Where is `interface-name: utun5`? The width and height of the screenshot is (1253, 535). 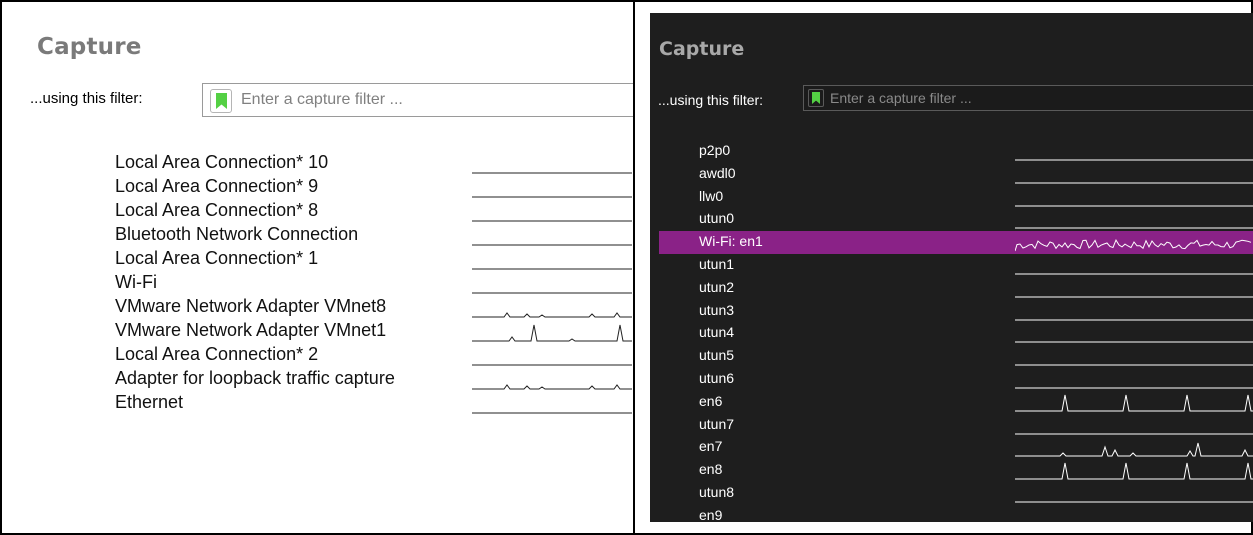 interface-name: utun5 is located at coordinates (717, 355).